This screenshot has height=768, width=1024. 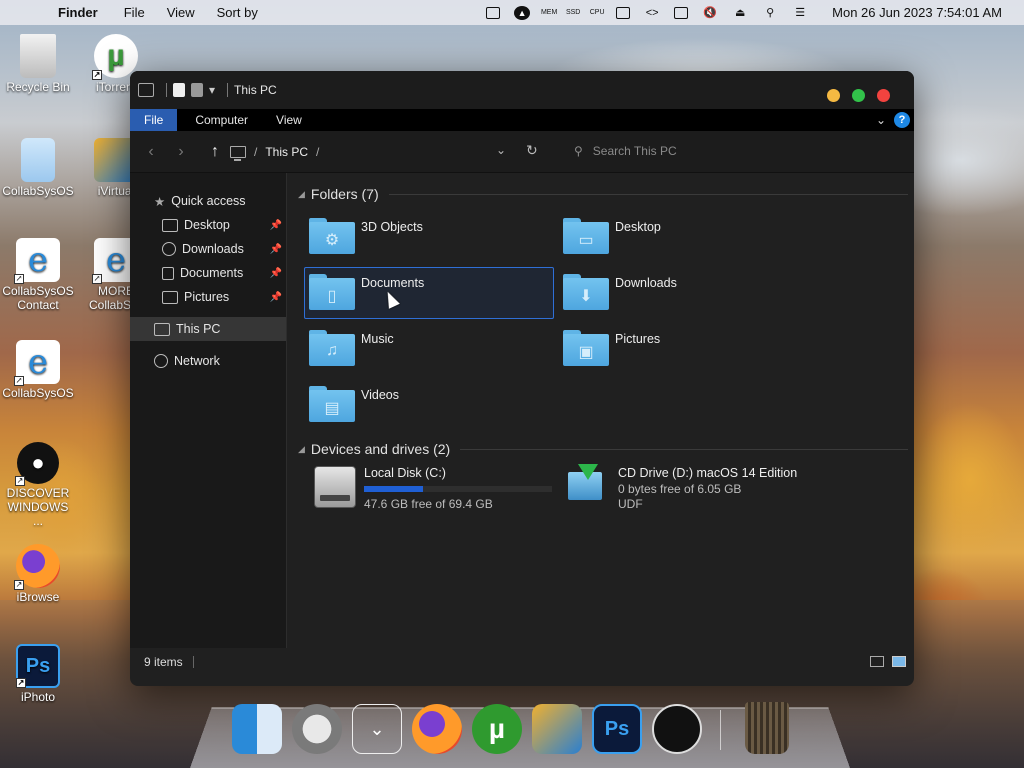 What do you see at coordinates (429, 405) in the screenshot?
I see `folder-videos: ▤ Videos` at bounding box center [429, 405].